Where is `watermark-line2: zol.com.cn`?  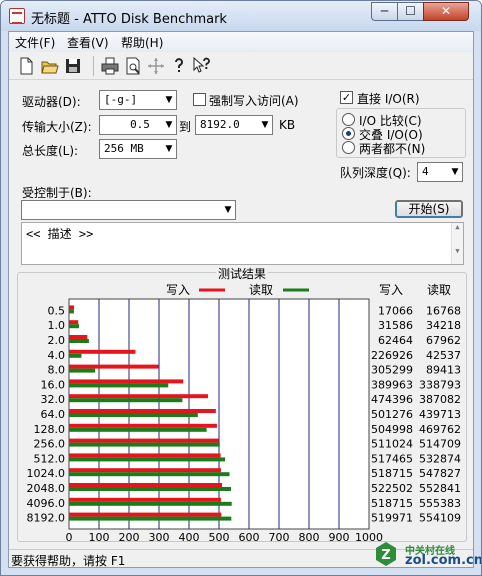
watermark-line2: zol.com.cn is located at coordinates (443, 560).